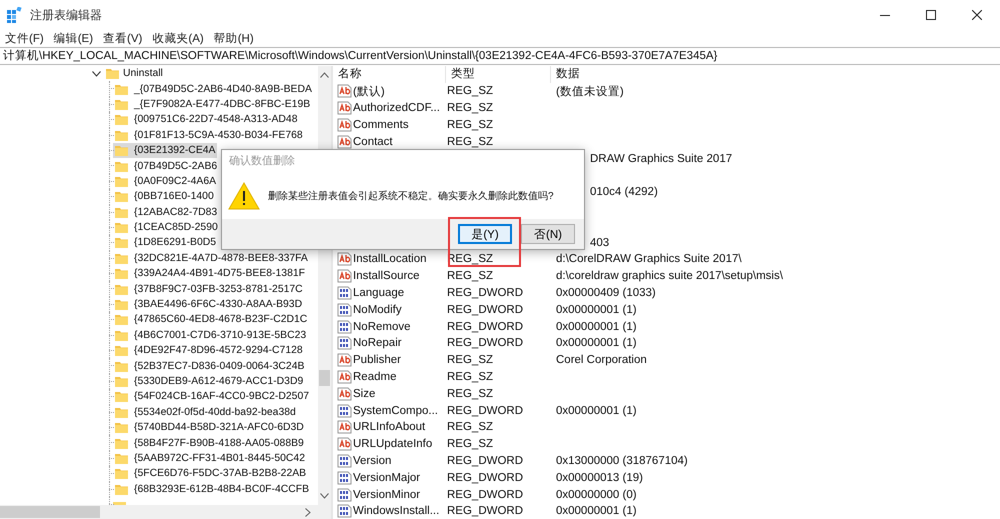 This screenshot has height=519, width=1000. What do you see at coordinates (165, 150) in the screenshot?
I see `tree-item: {03E21392-CE4A` at bounding box center [165, 150].